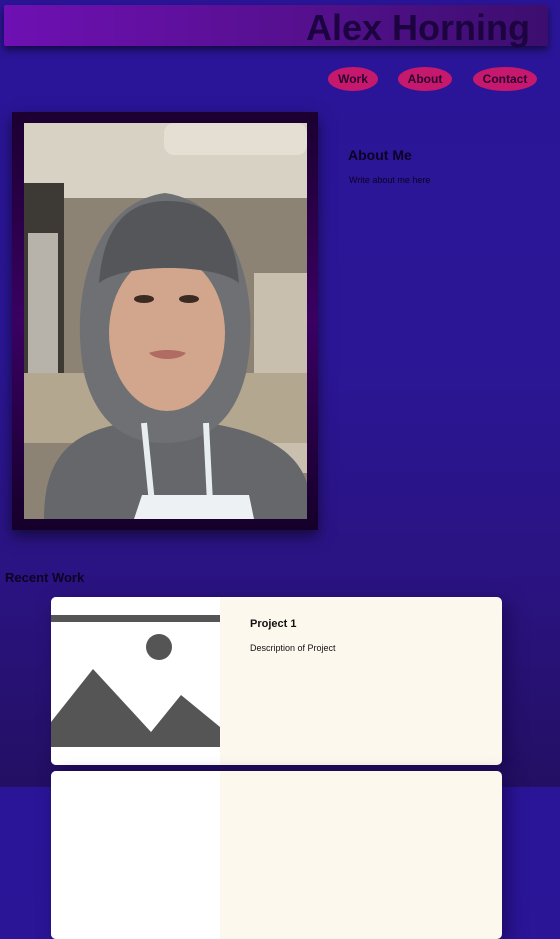  I want to click on about-heading: About Me, so click(380, 155).